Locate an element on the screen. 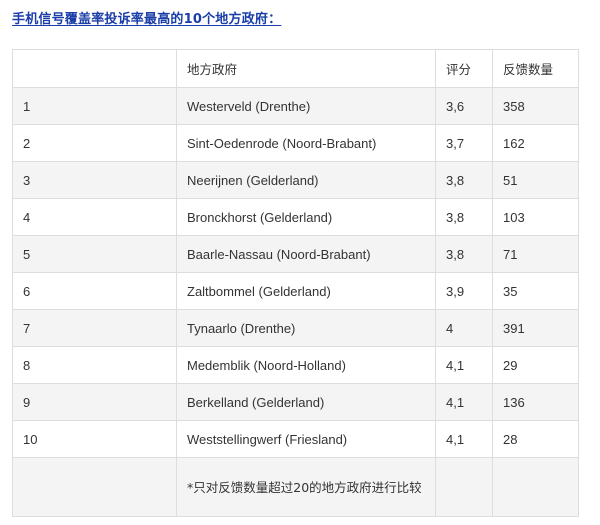  header-feedback-count: 反馈数量 is located at coordinates (535, 68).